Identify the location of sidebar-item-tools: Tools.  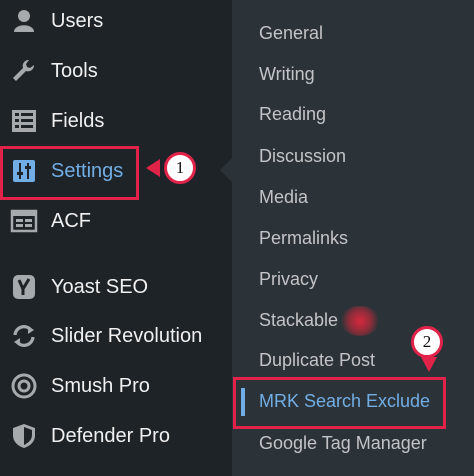
(116, 71).